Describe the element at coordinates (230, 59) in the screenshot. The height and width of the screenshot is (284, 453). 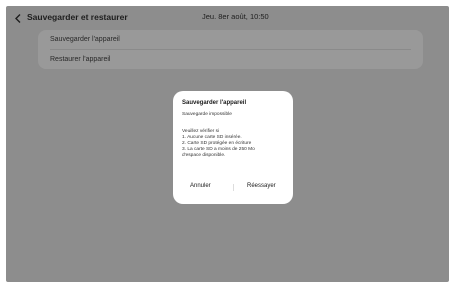
I see `list-item-restore: Restaurer l'appareil` at that location.